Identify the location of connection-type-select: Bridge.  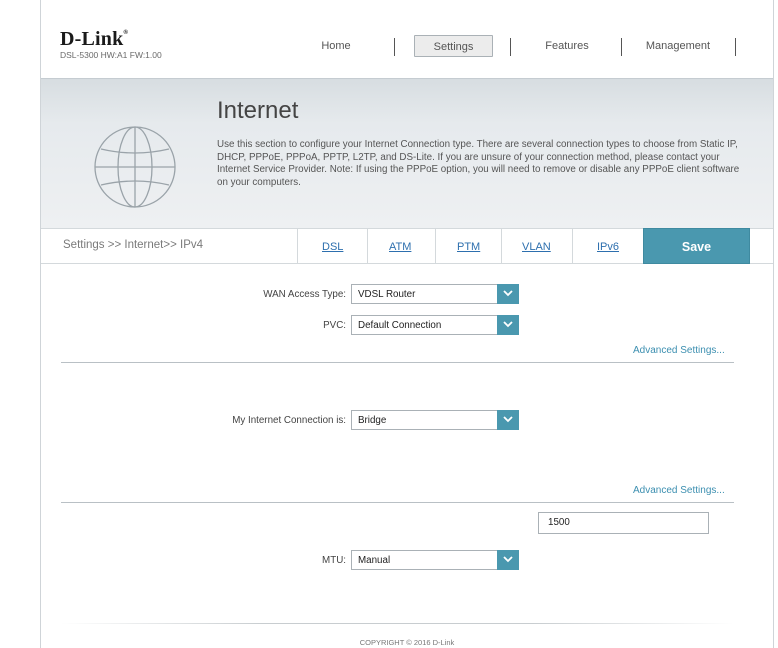
(435, 420).